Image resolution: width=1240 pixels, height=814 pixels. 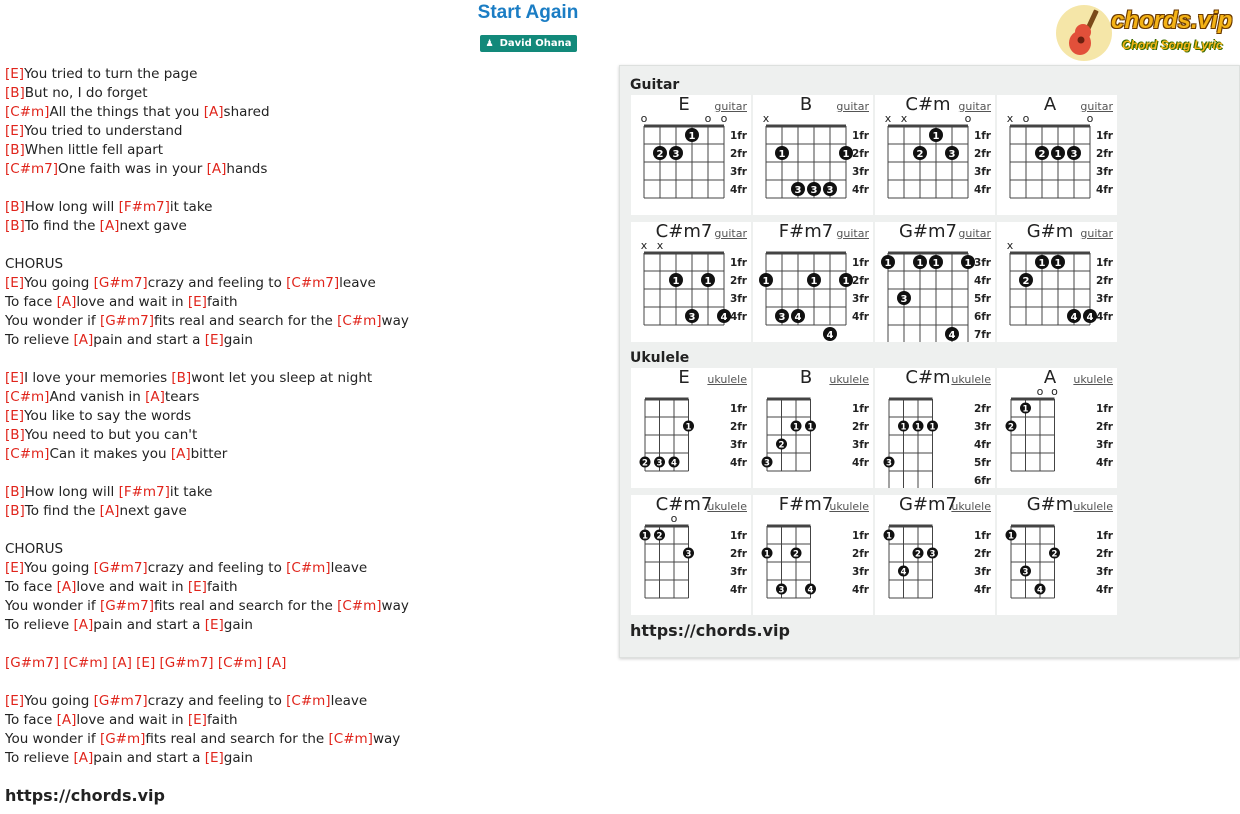 What do you see at coordinates (935, 154) in the screenshot?
I see `chord-diagram-guitar: C#m guitar 1fr 2fr 3fr 4fr x x o 1 2 3` at bounding box center [935, 154].